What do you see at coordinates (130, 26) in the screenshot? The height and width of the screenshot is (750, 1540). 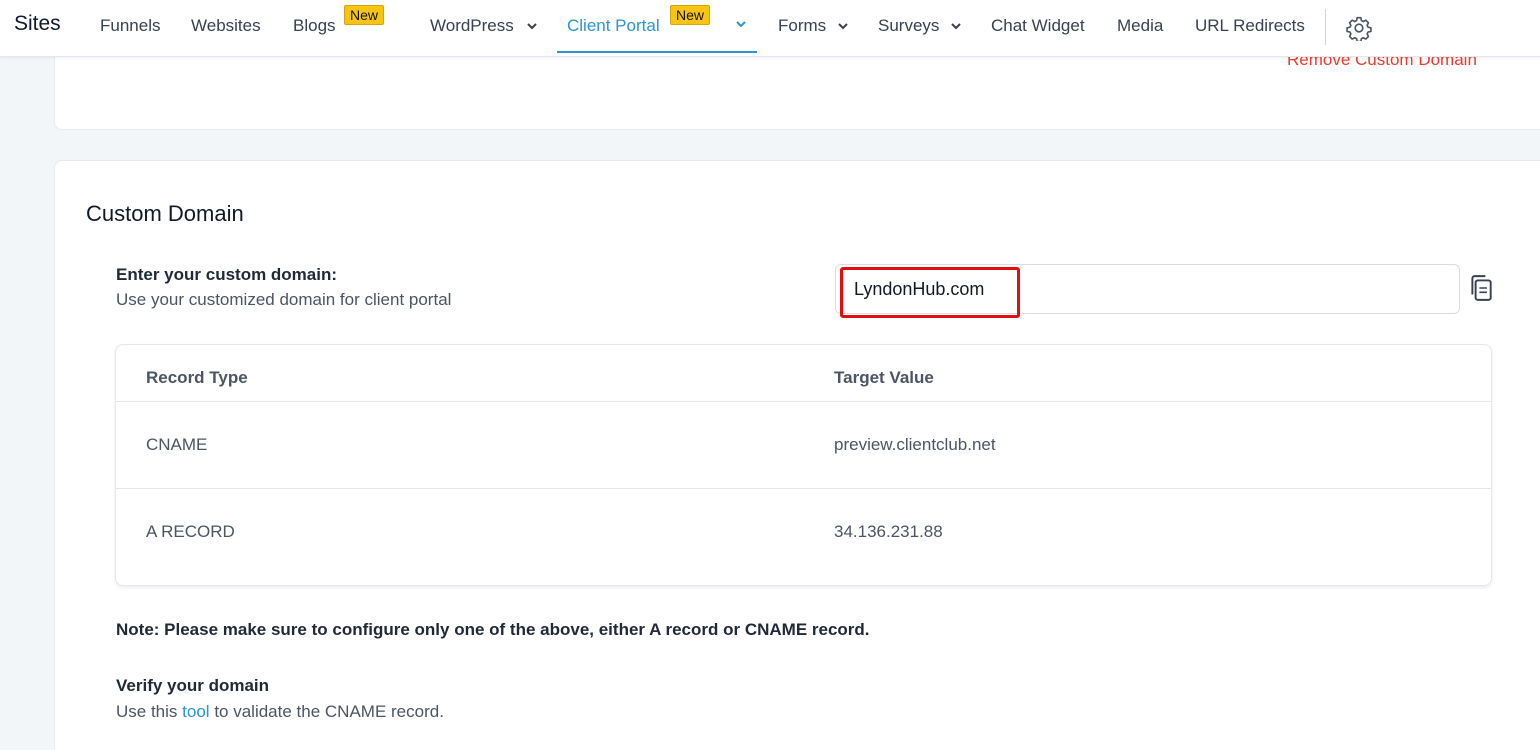 I see `nav-funnels: Funnels` at bounding box center [130, 26].